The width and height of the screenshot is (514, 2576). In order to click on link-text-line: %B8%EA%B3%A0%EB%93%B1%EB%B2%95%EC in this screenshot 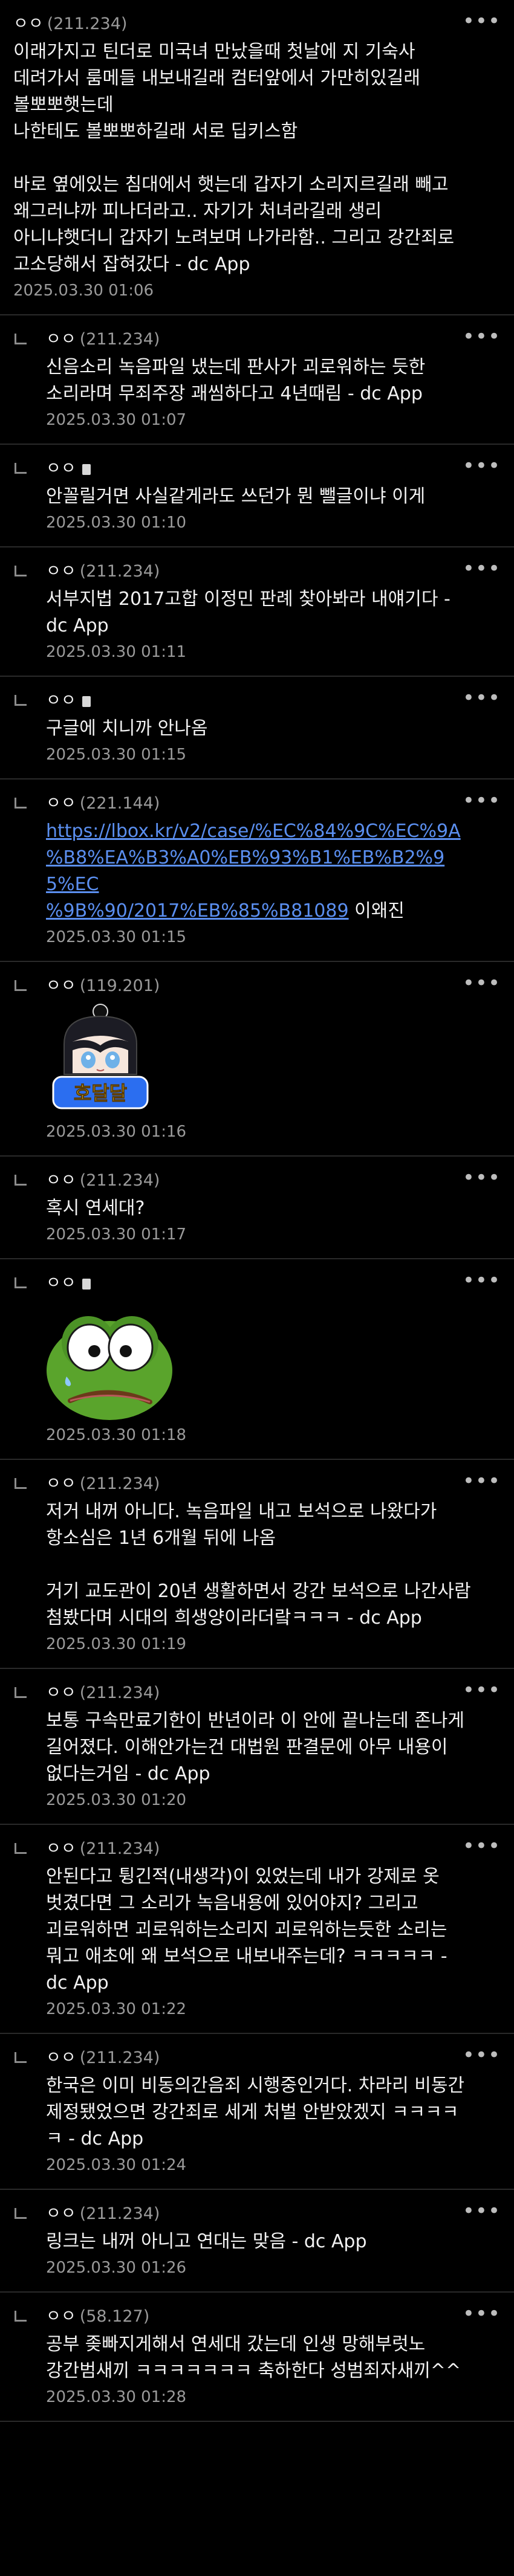, I will do `click(245, 871)`.